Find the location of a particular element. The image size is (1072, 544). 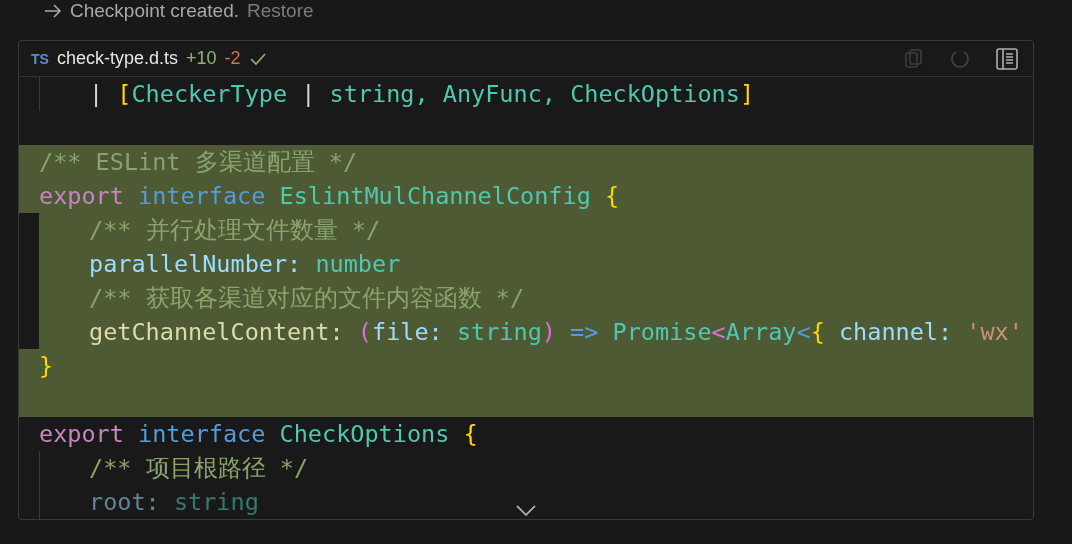

restore-link: Restore is located at coordinates (280, 11).